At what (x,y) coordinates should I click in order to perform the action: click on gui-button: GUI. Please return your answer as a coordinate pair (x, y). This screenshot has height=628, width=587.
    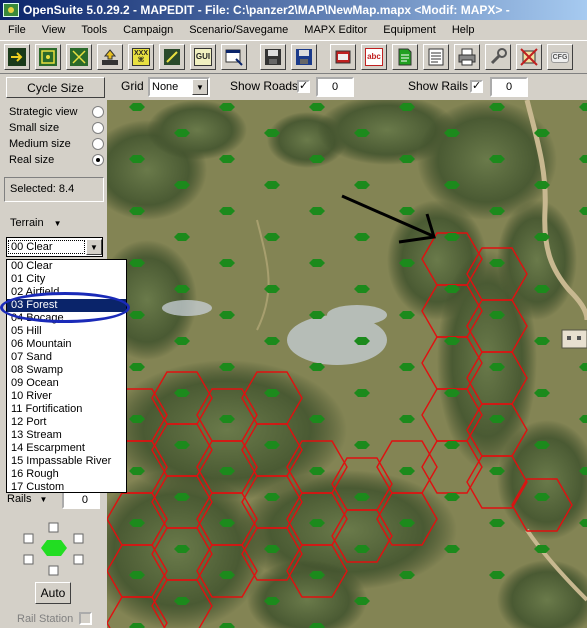
    Looking at the image, I should click on (203, 57).